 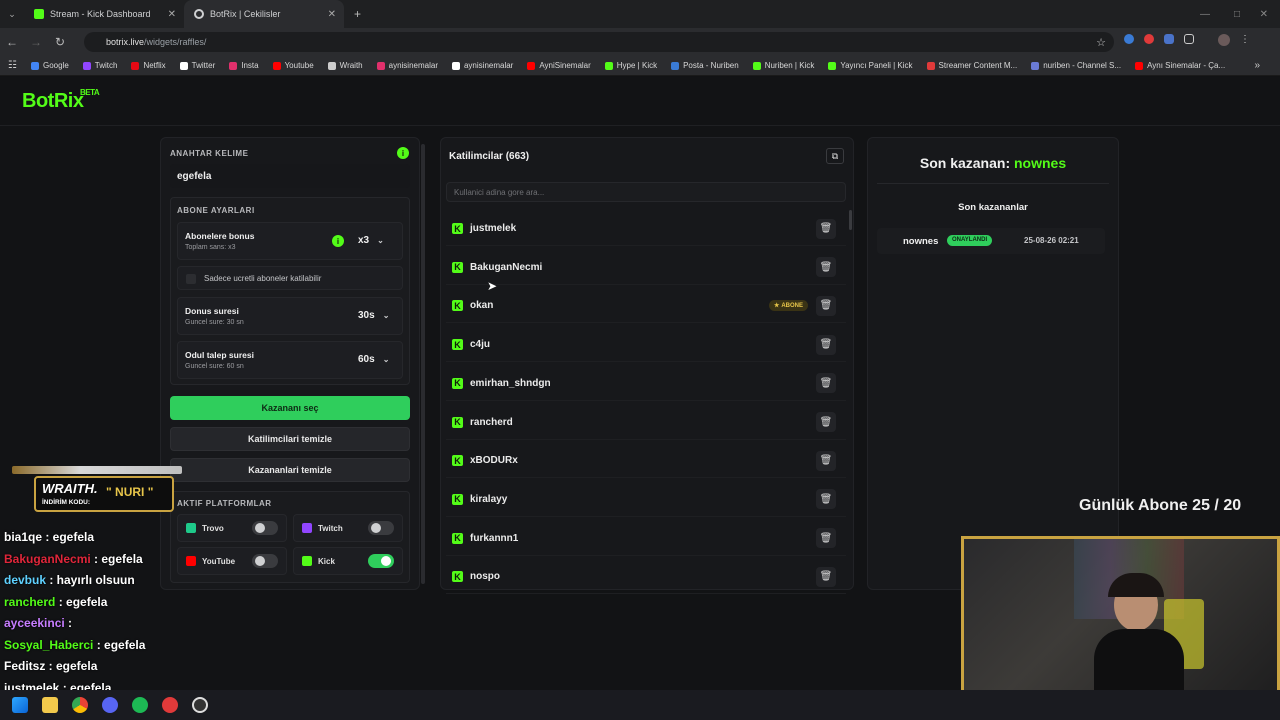 I want to click on discord-icon, so click(x=110, y=705).